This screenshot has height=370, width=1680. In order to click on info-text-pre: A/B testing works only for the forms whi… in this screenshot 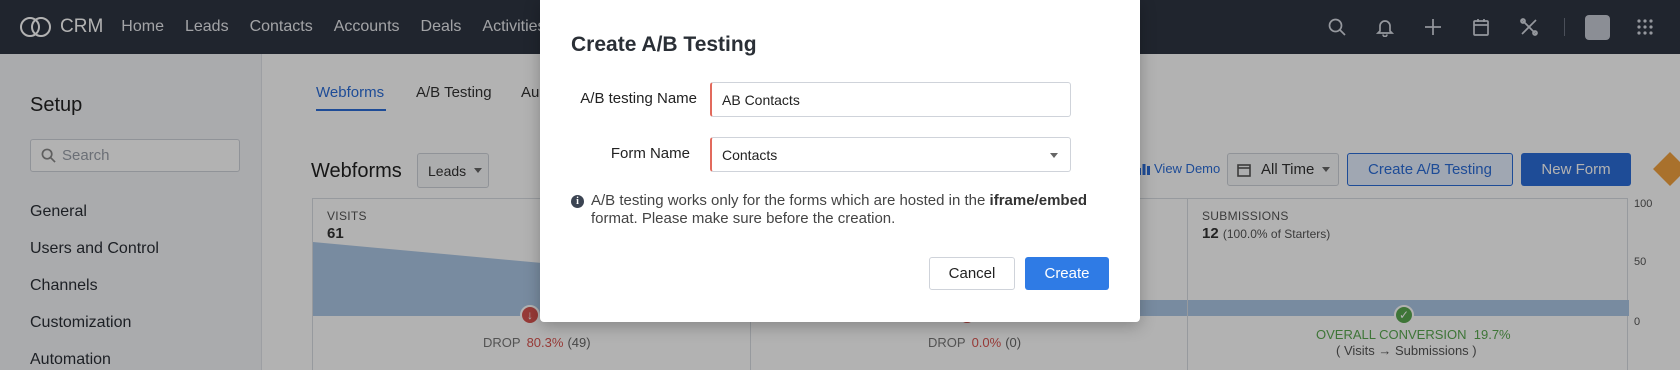, I will do `click(790, 200)`.